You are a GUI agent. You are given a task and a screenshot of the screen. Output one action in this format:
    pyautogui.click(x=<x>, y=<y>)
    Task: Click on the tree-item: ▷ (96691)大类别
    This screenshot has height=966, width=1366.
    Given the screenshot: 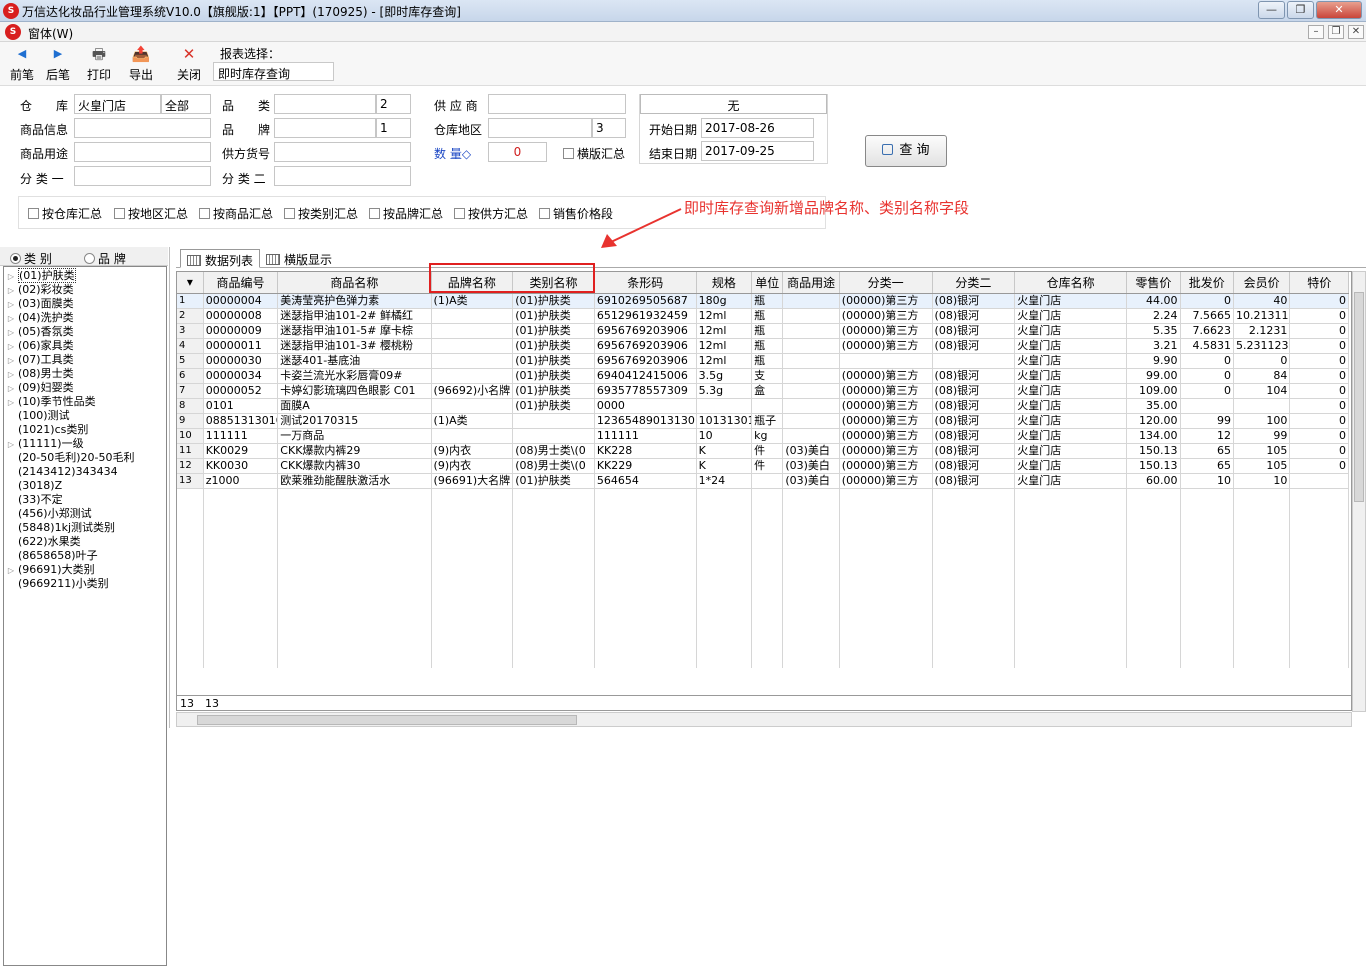 What is the action you would take?
    pyautogui.click(x=49, y=570)
    